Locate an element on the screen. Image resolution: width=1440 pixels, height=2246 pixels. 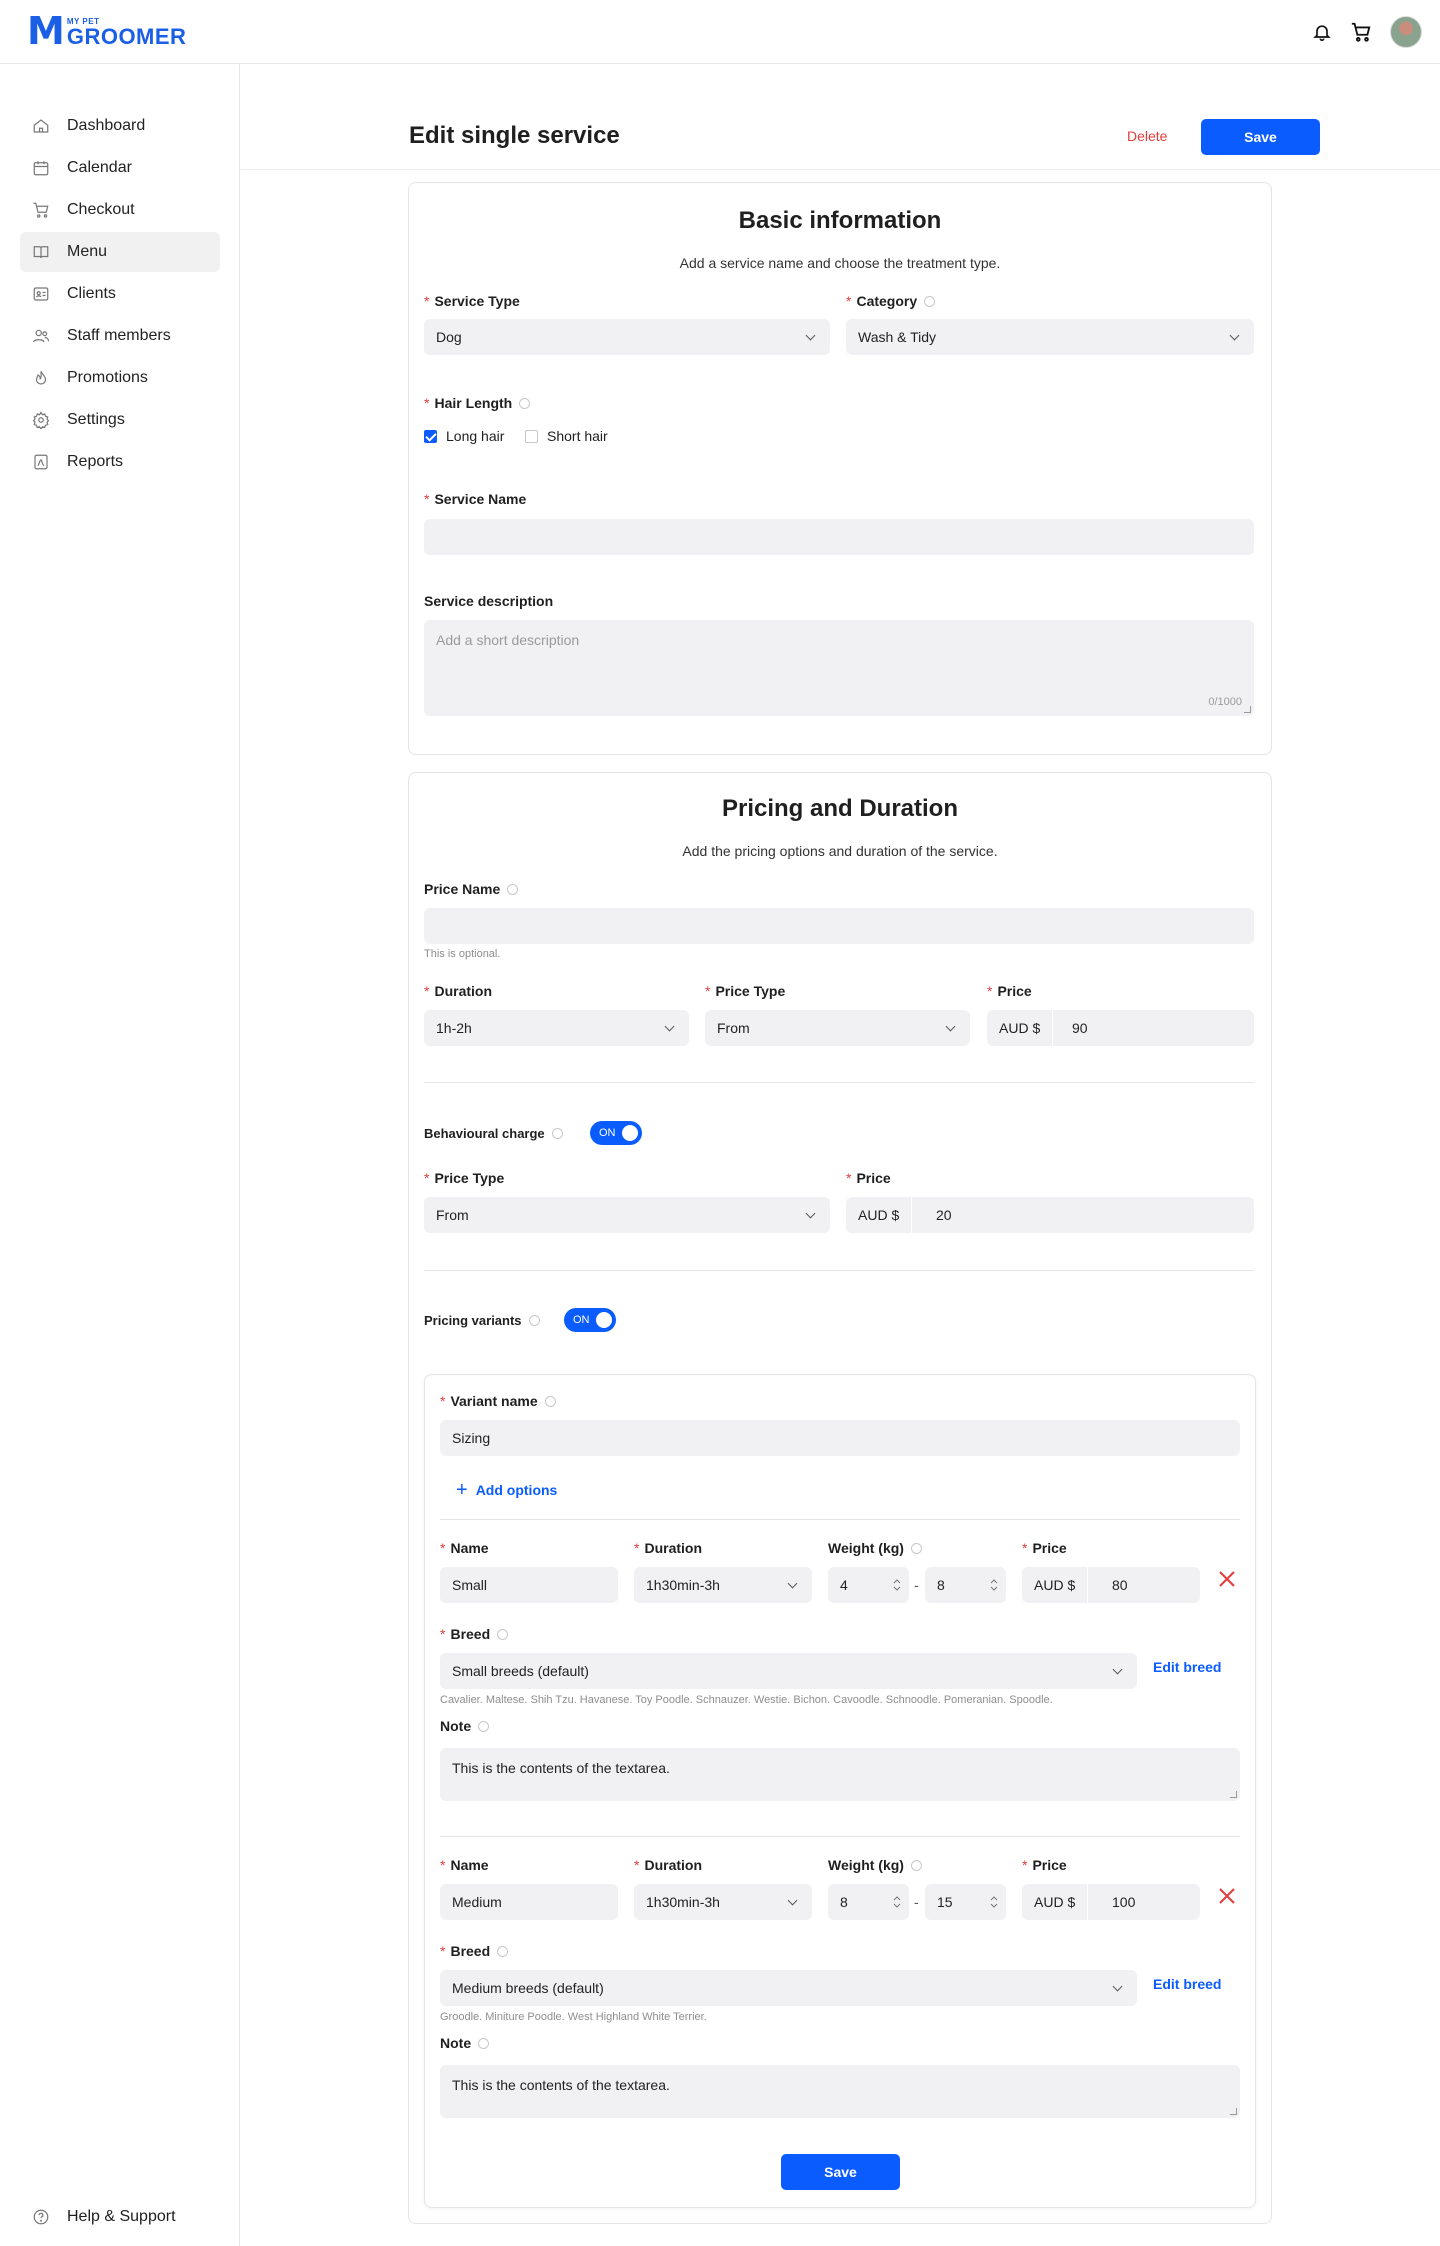
help-support-label: Help & Support is located at coordinates (121, 2216).